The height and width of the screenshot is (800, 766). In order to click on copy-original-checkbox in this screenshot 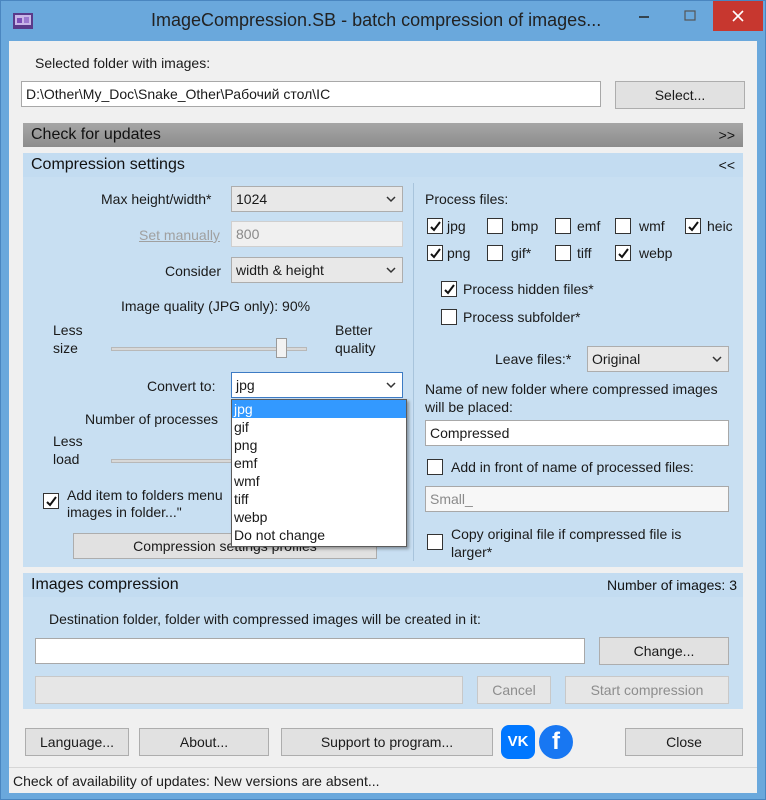, I will do `click(435, 542)`.